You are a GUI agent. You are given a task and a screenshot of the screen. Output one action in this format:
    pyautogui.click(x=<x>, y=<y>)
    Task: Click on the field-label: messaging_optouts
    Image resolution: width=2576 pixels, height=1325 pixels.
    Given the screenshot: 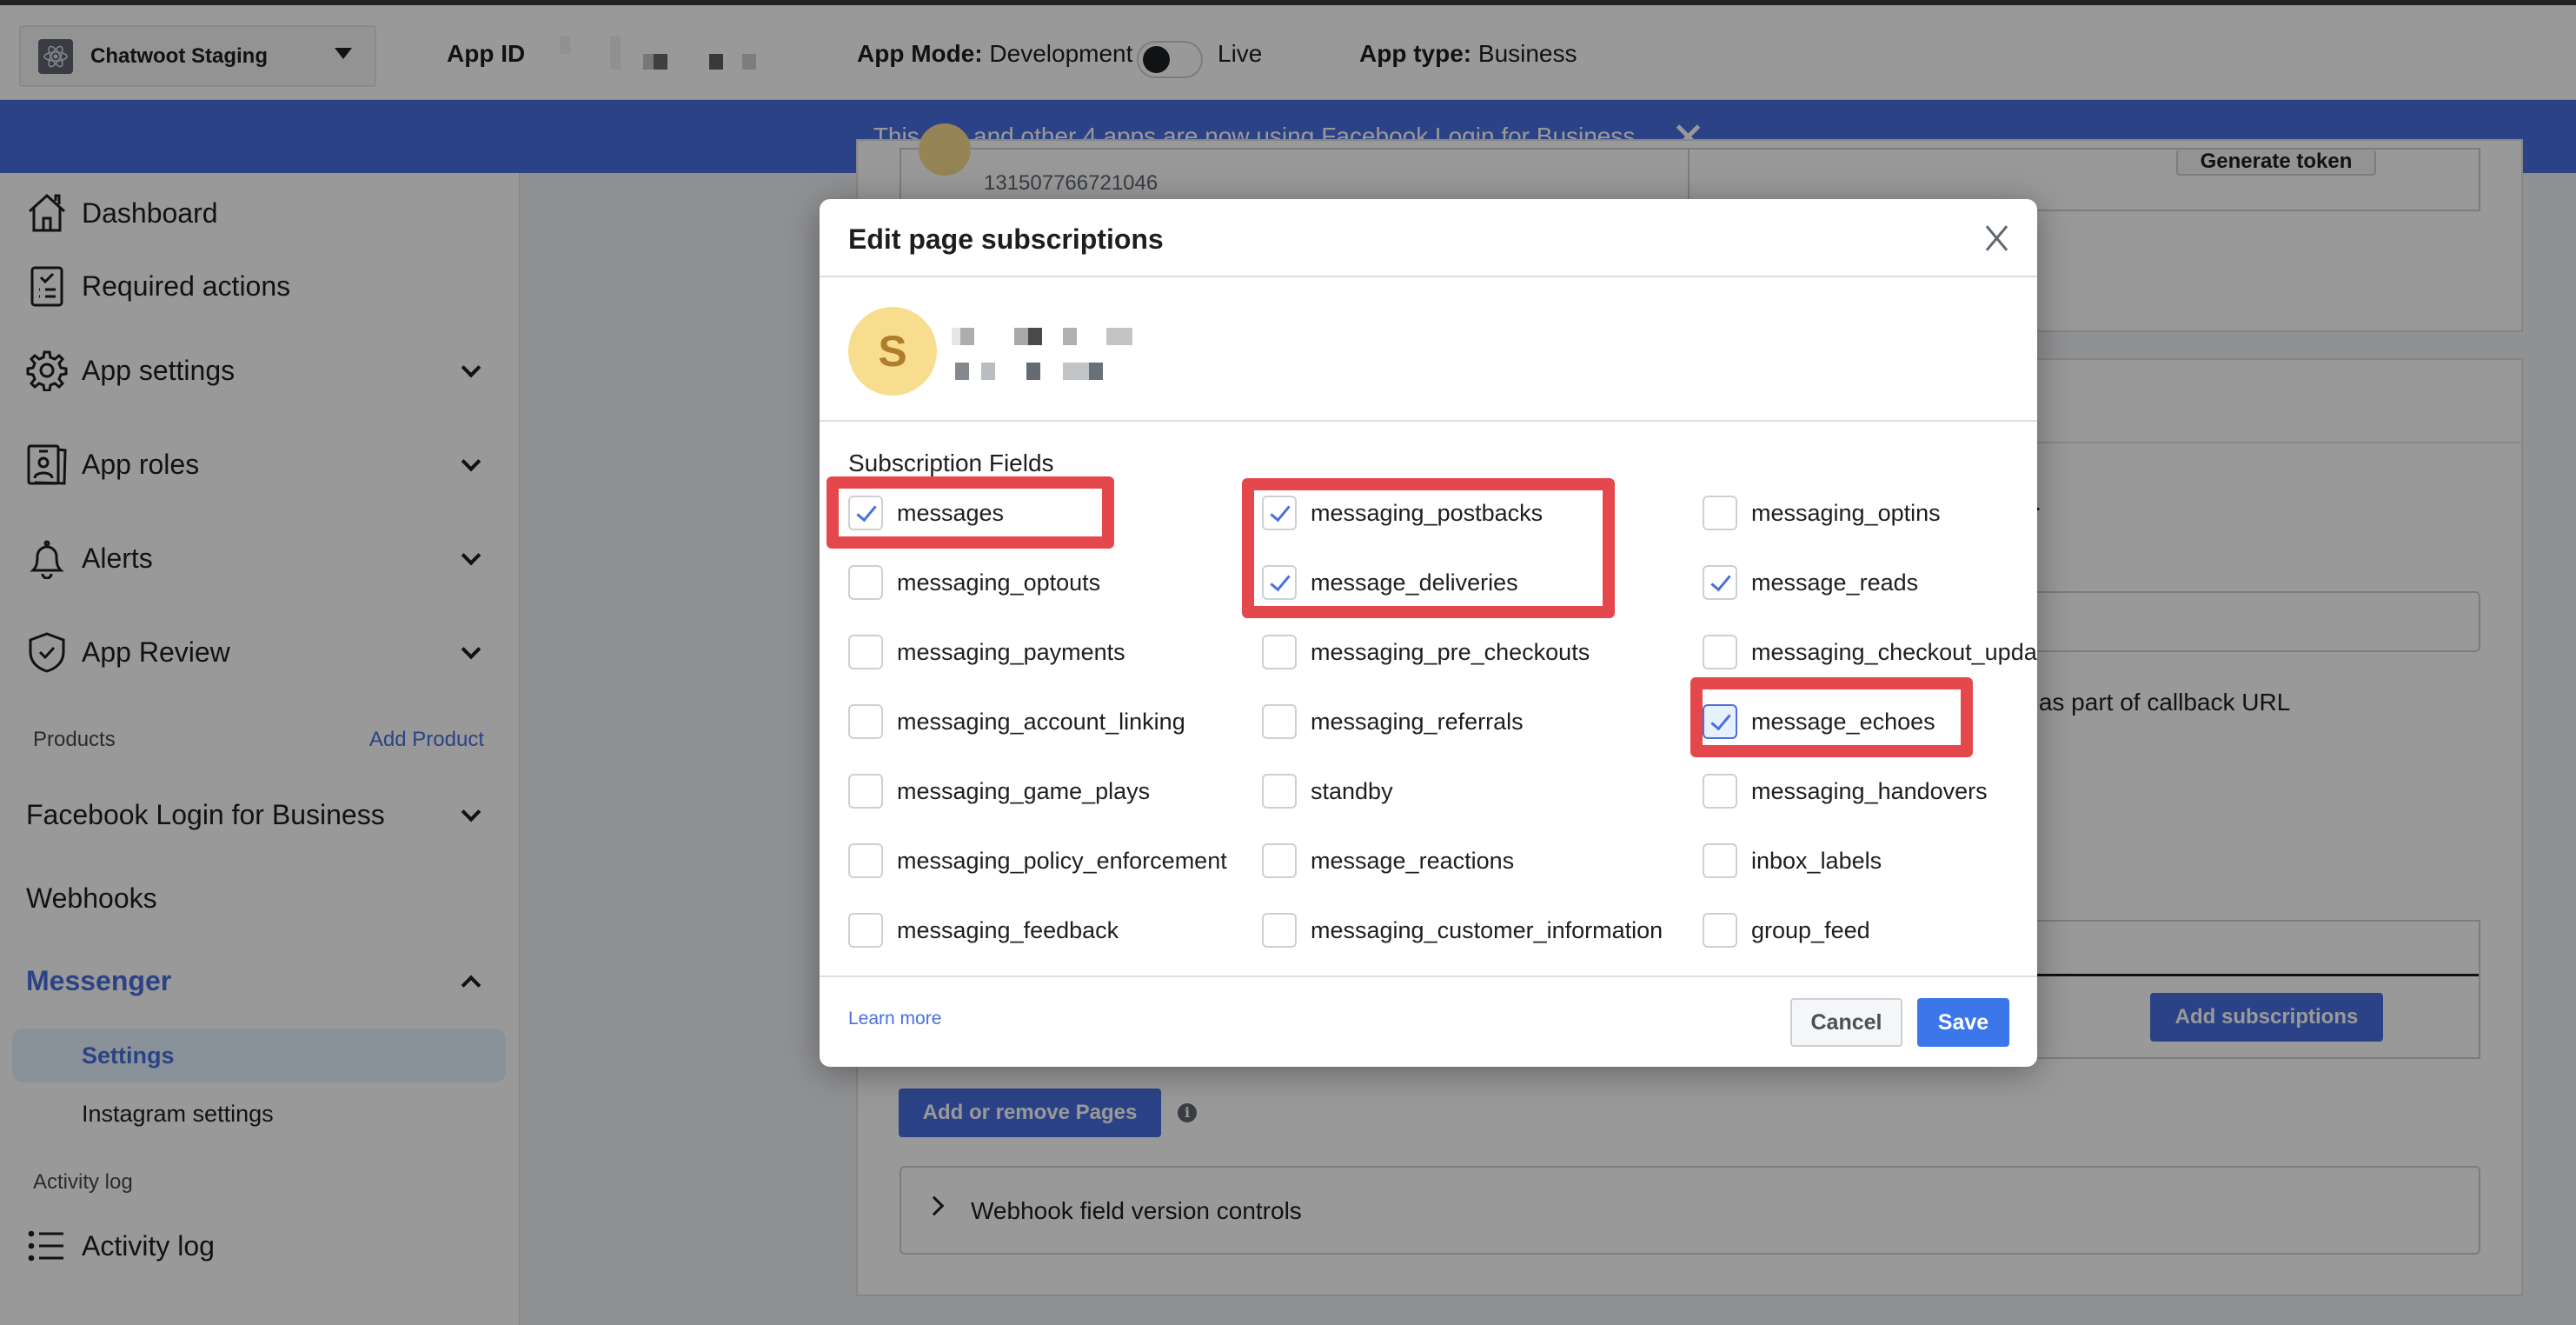 What is the action you would take?
    pyautogui.click(x=999, y=583)
    